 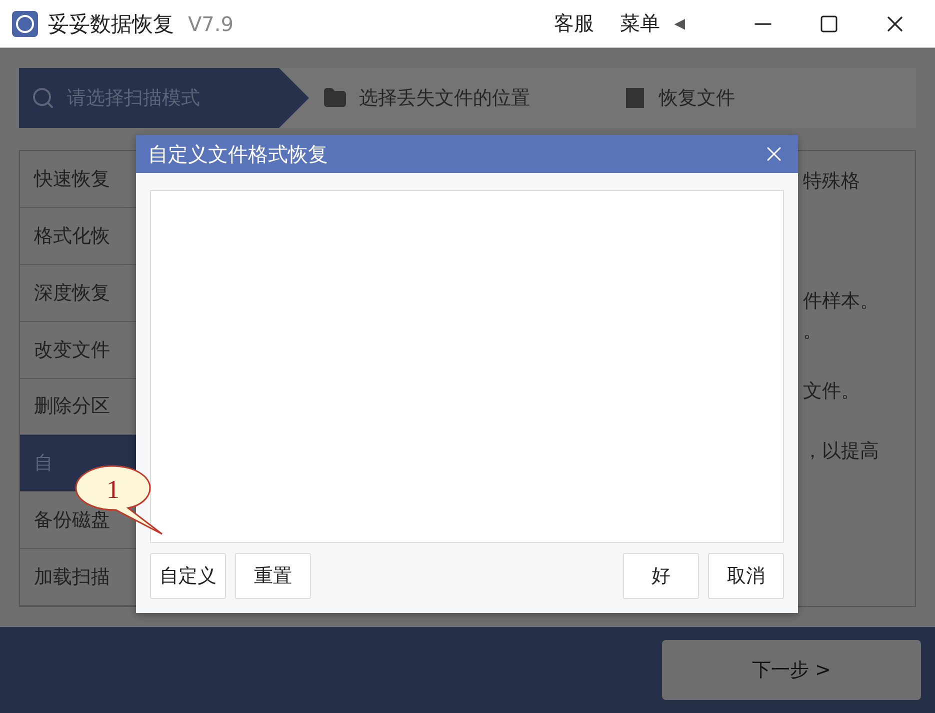 What do you see at coordinates (661, 576) in the screenshot?
I see `dialog-button: 好` at bounding box center [661, 576].